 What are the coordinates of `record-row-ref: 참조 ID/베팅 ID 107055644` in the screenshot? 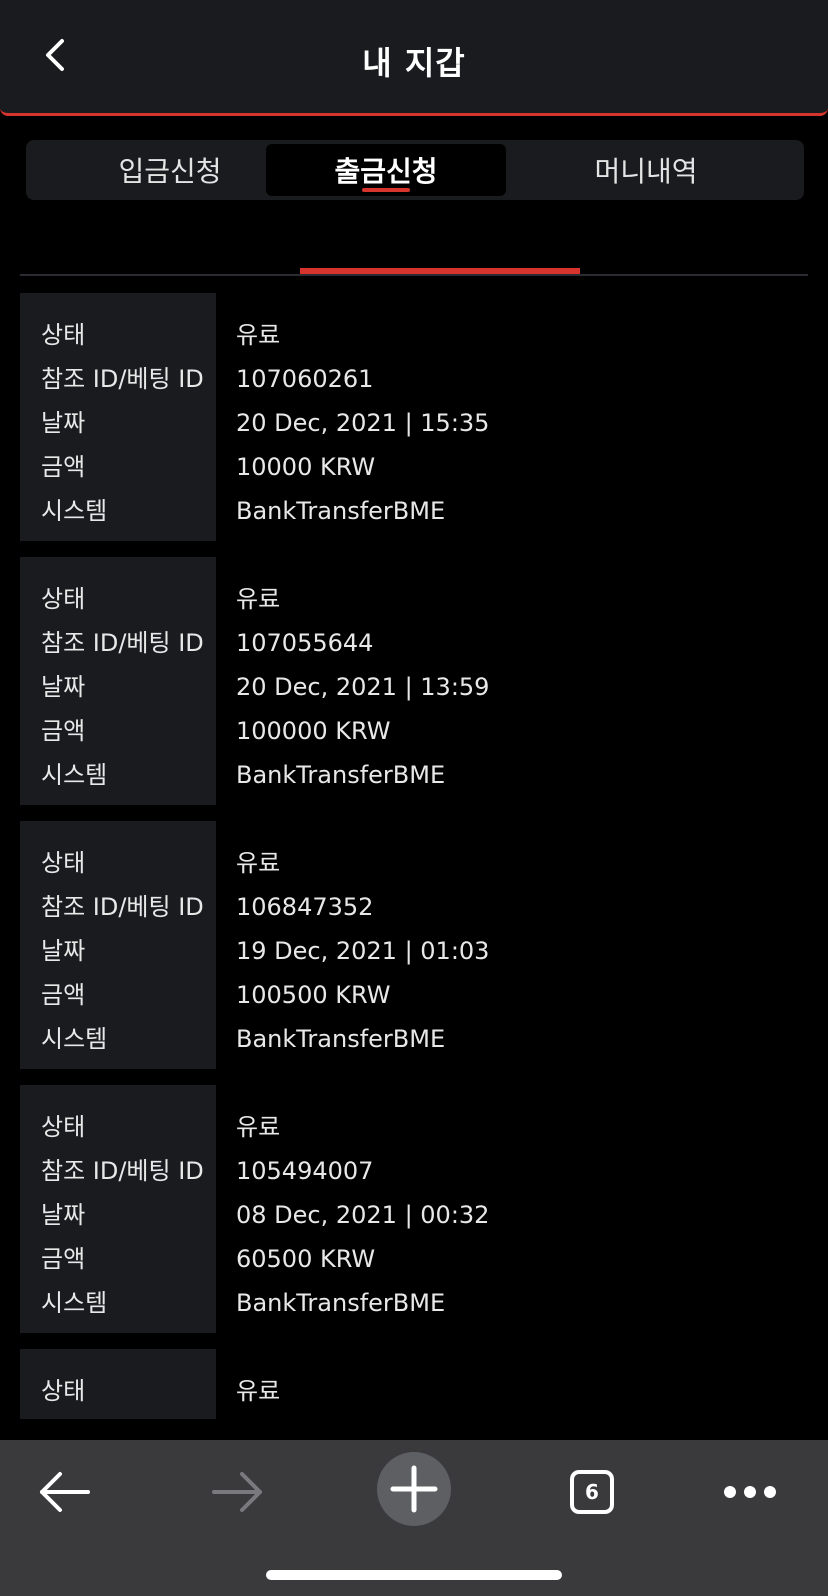 It's located at (414, 643).